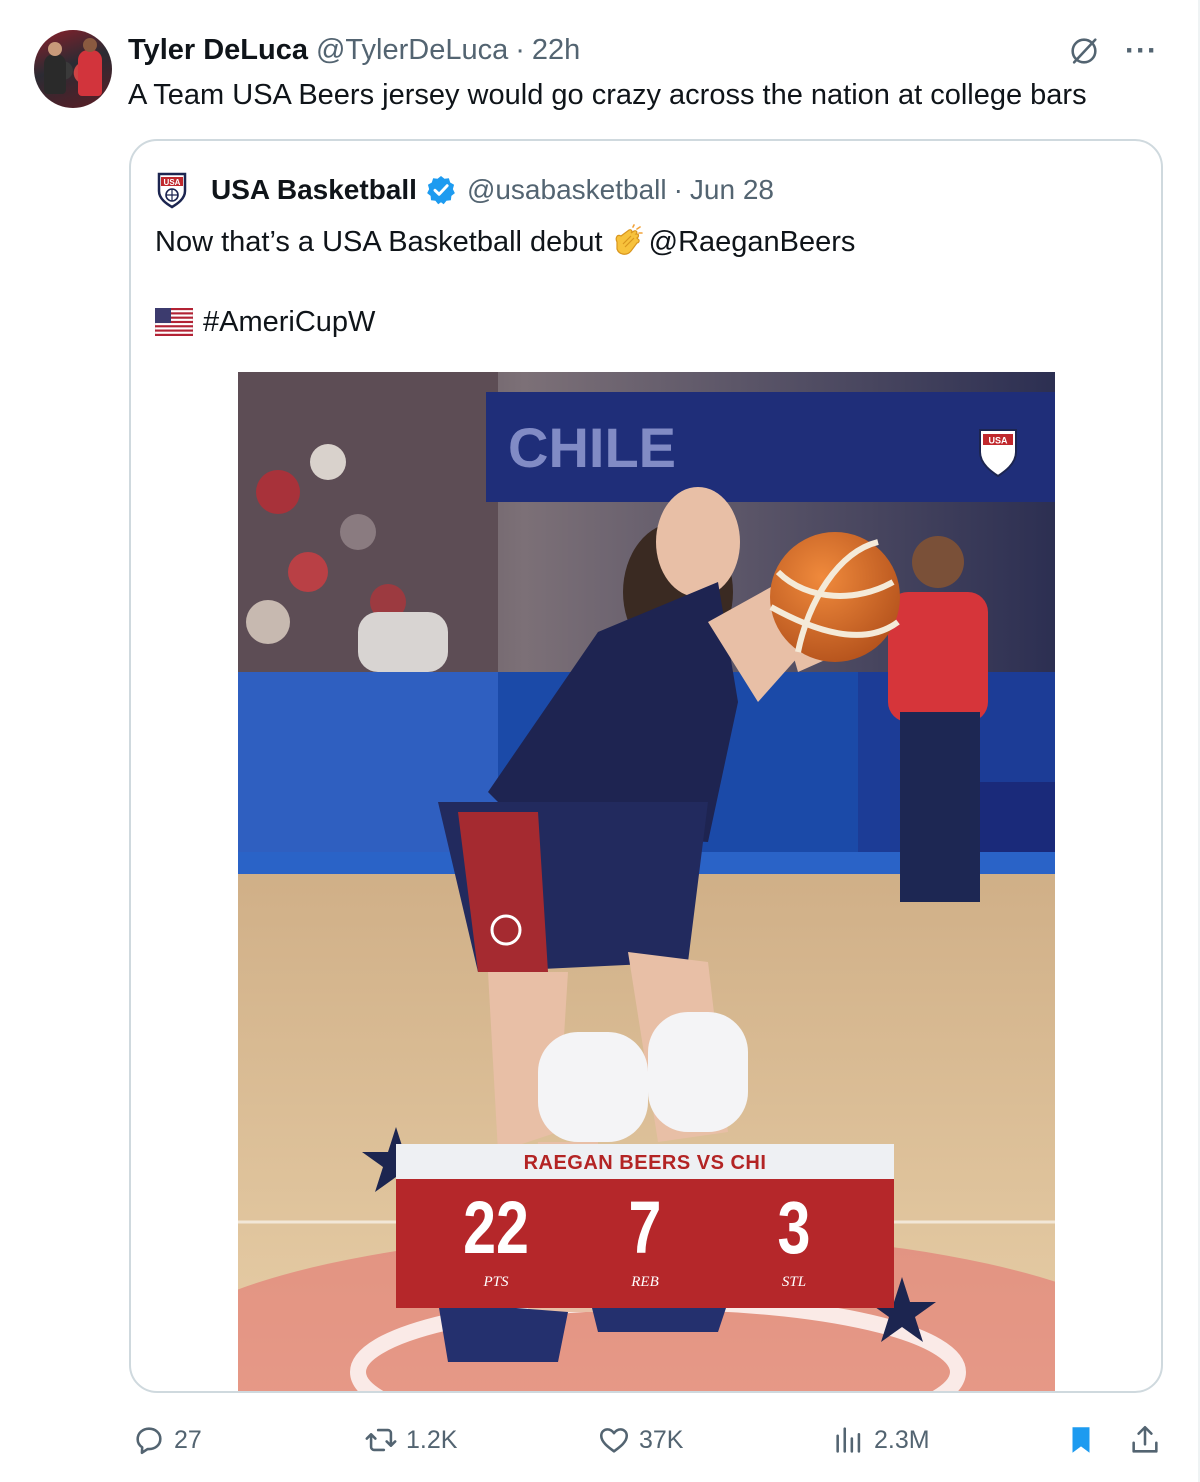 This screenshot has width=1200, height=1482. Describe the element at coordinates (661, 1439) in the screenshot. I see `like-count: 37K` at that location.